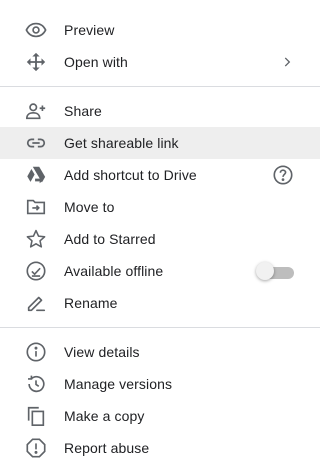  Describe the element at coordinates (114, 271) in the screenshot. I see `menu-item-label: Available offline` at that location.